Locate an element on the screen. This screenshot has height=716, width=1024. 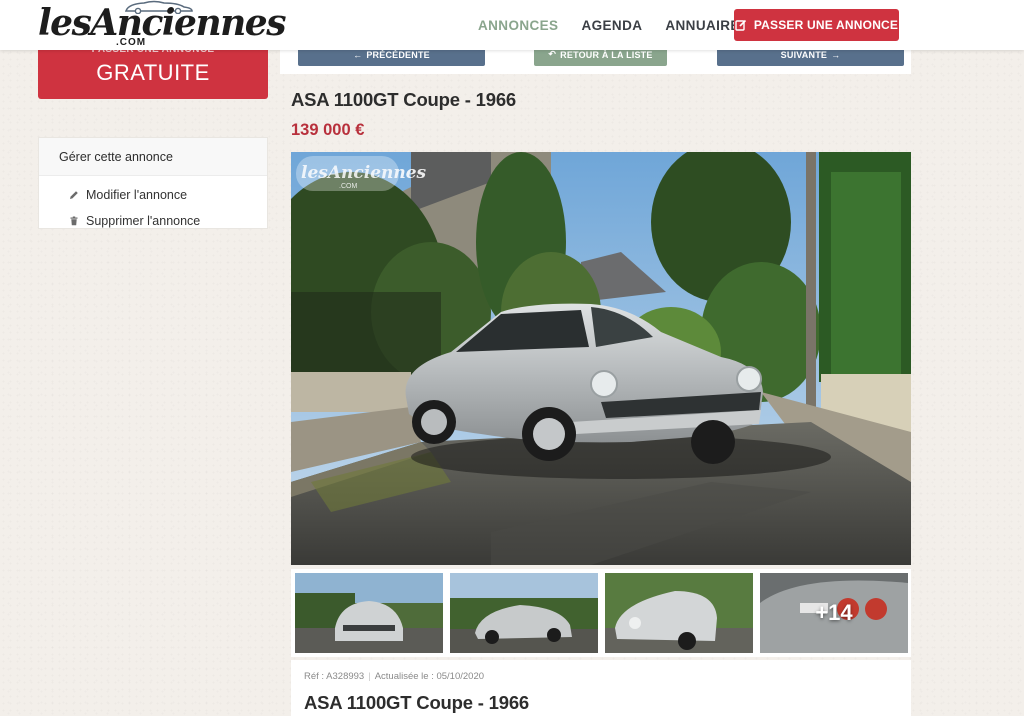
return-icon: ↶ is located at coordinates (552, 54).